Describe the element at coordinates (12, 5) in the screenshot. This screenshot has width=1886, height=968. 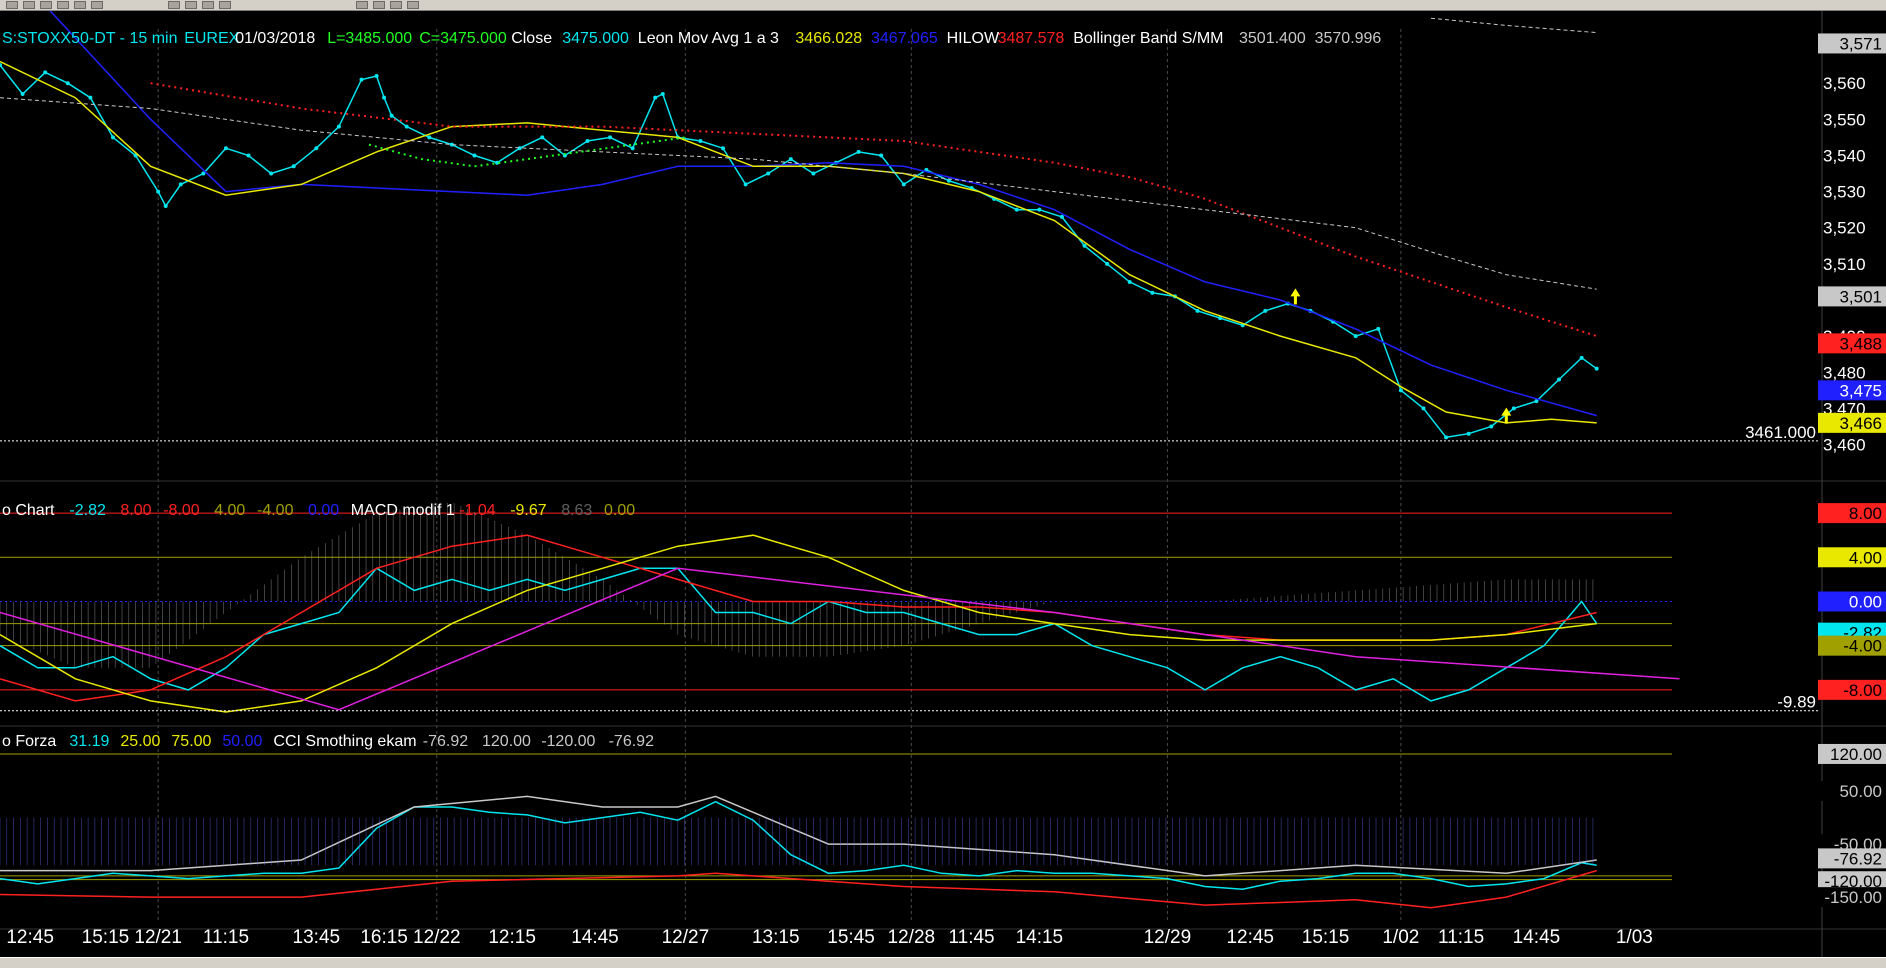
I see `open-icon` at that location.